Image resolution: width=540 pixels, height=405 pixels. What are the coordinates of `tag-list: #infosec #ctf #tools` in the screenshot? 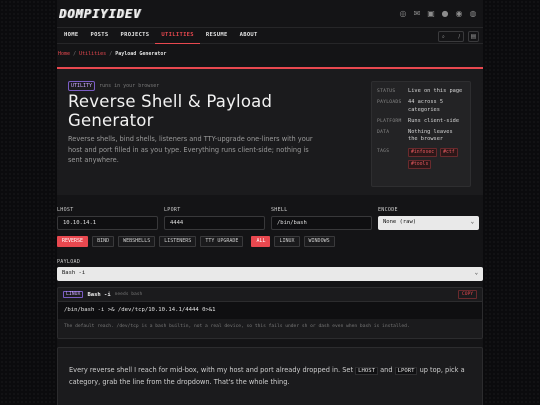 It's located at (436, 158).